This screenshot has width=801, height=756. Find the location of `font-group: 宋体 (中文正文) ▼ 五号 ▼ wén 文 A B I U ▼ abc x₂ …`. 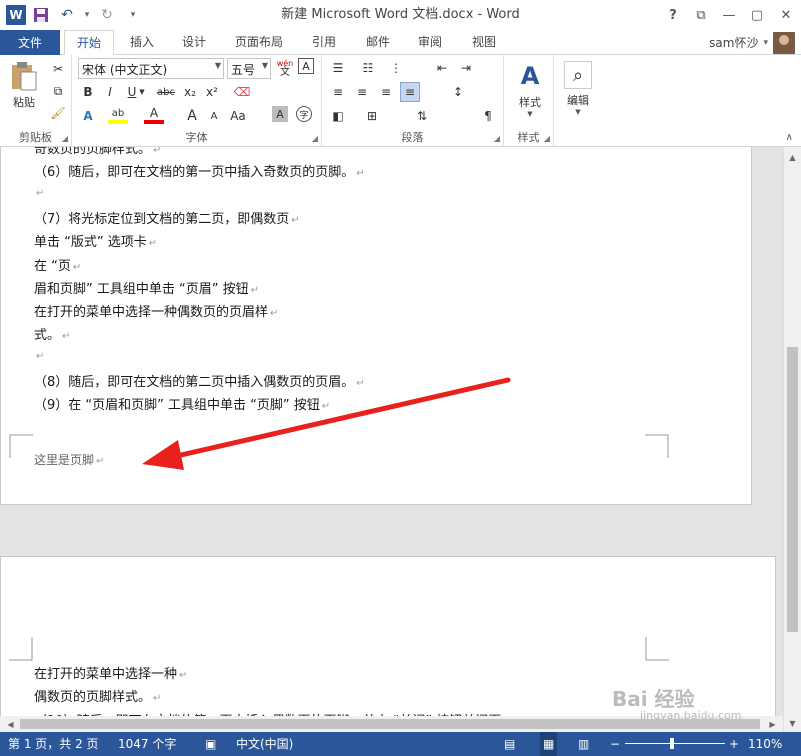

font-group: 宋体 (中文正文) ▼ 五号 ▼ wén 文 A B I U ▼ abc x₂ … is located at coordinates (197, 101).